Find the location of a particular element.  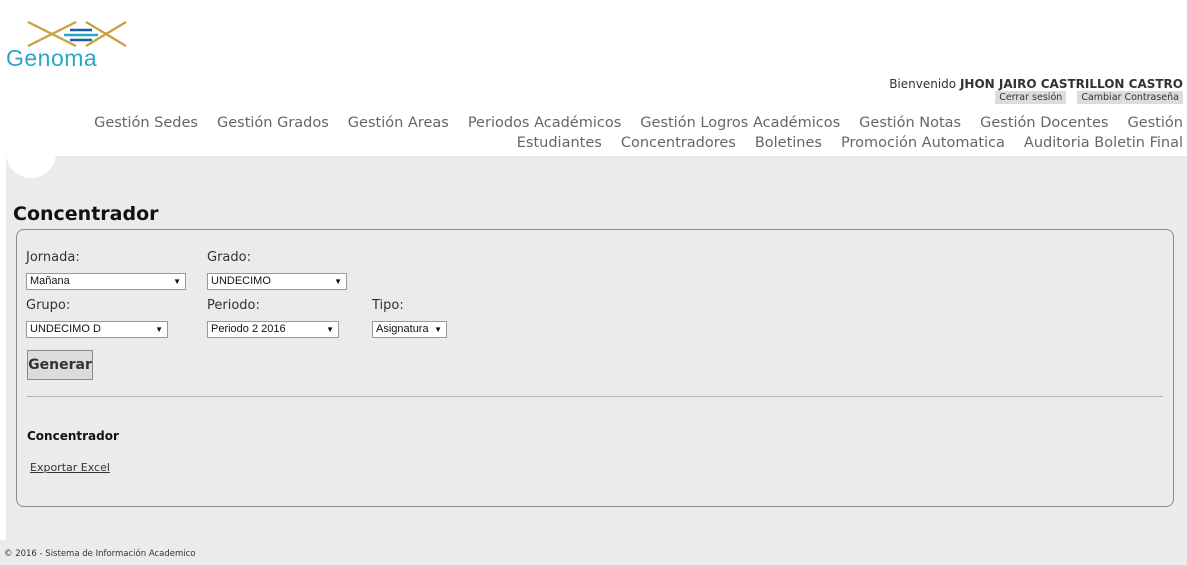

divider is located at coordinates (595, 396).